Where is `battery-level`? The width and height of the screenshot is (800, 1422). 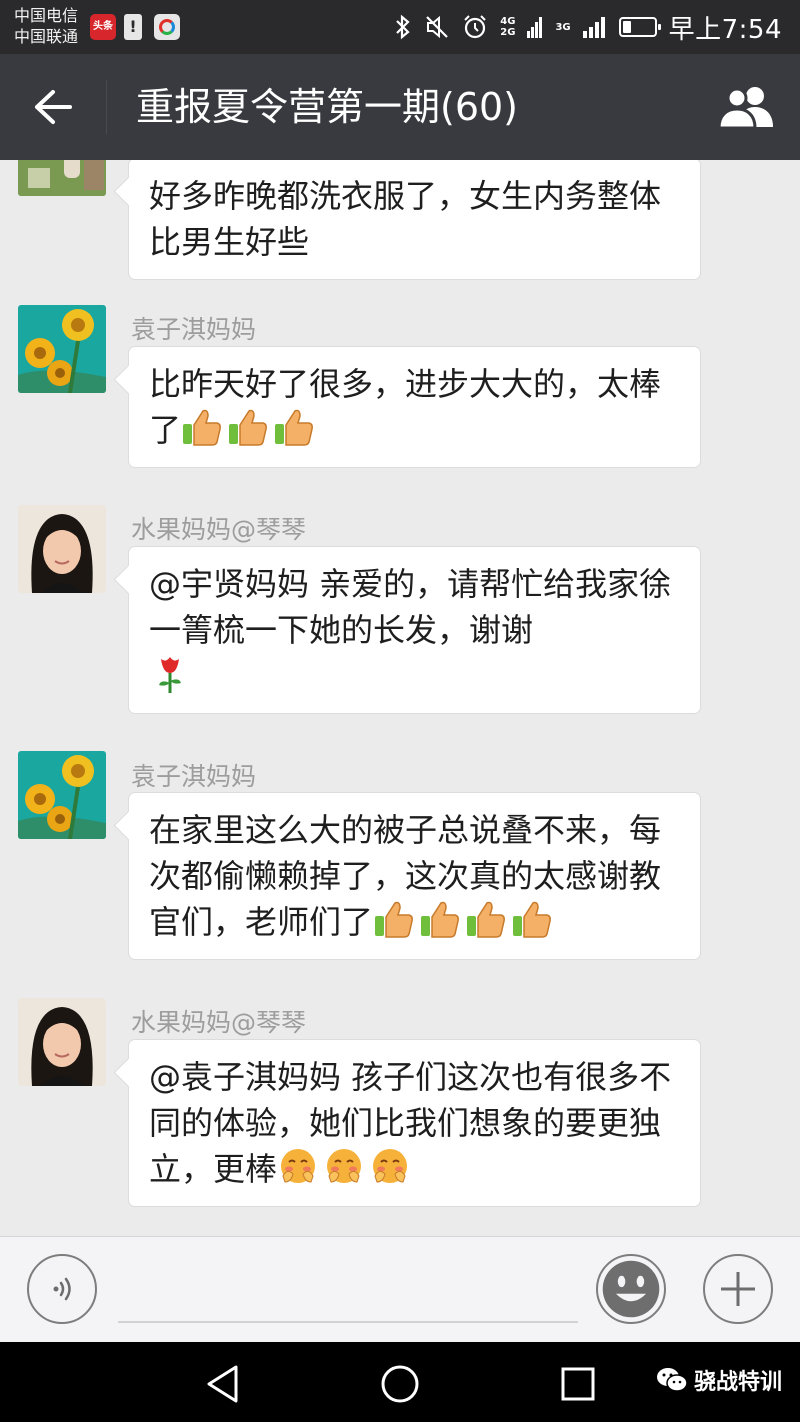 battery-level is located at coordinates (626, 27).